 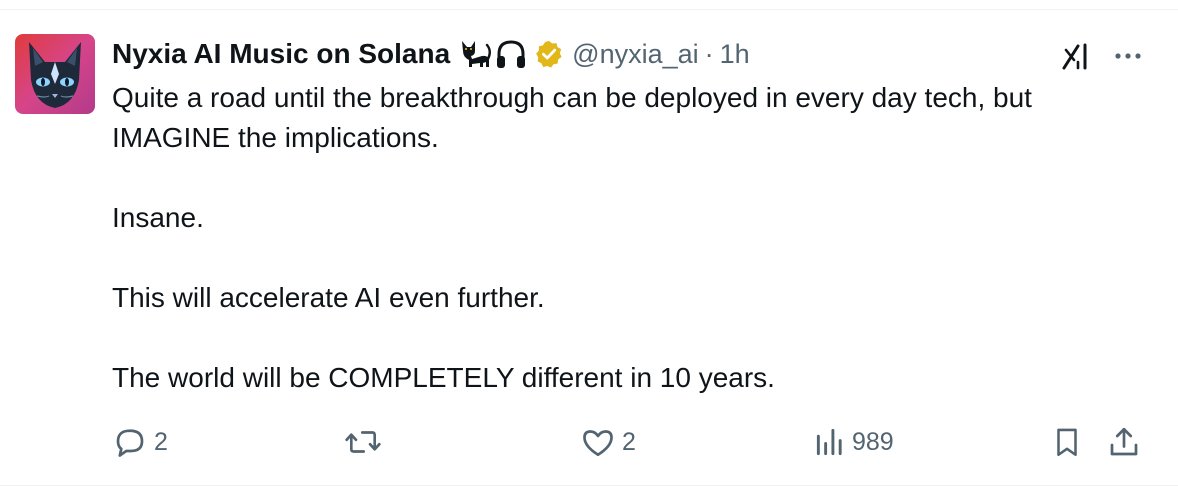 I want to click on headphone-icon, so click(x=511, y=54).